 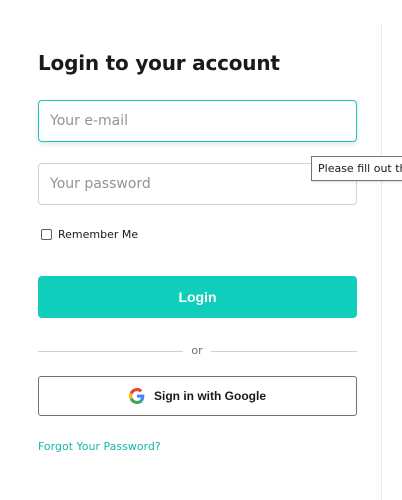 I want to click on email-field, so click(x=197, y=121).